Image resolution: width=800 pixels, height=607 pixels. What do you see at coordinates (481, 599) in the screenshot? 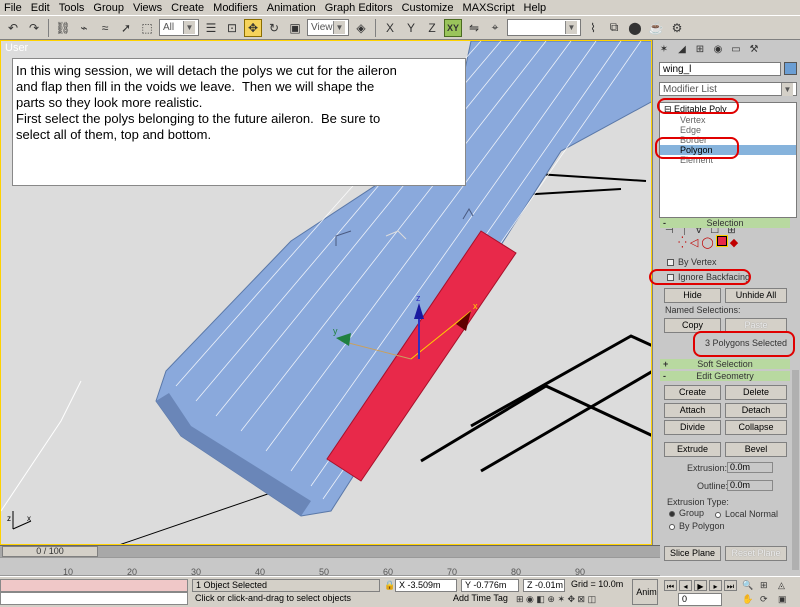
I see `add-time-tag: Add Time Tag` at bounding box center [481, 599].